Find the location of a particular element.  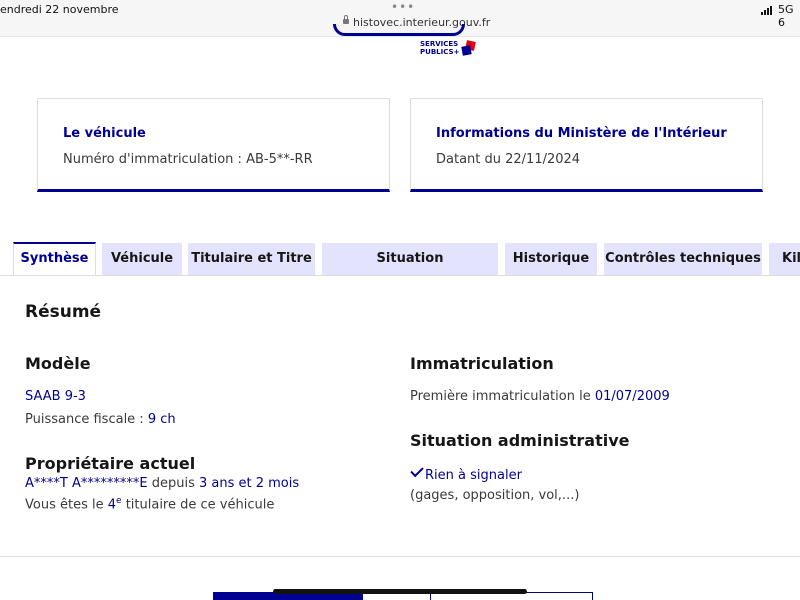

tab-kilometrage: Kil is located at coordinates (784, 259).